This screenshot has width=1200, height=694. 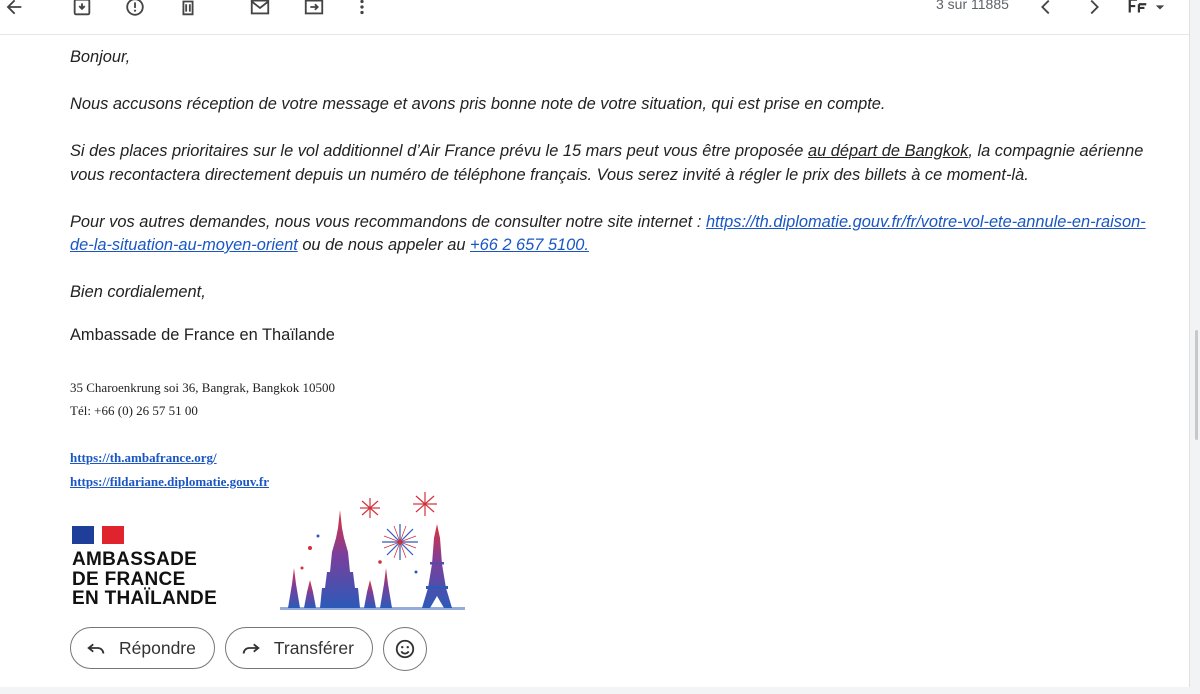 What do you see at coordinates (595, 690) in the screenshot?
I see `bottom-divider` at bounding box center [595, 690].